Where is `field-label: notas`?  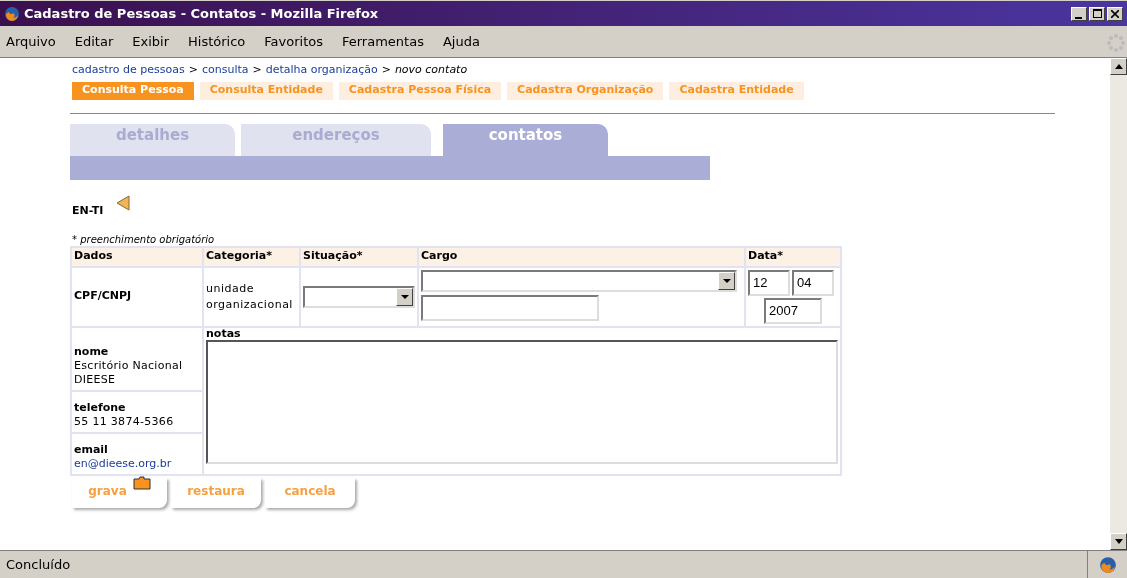 field-label: notas is located at coordinates (224, 333).